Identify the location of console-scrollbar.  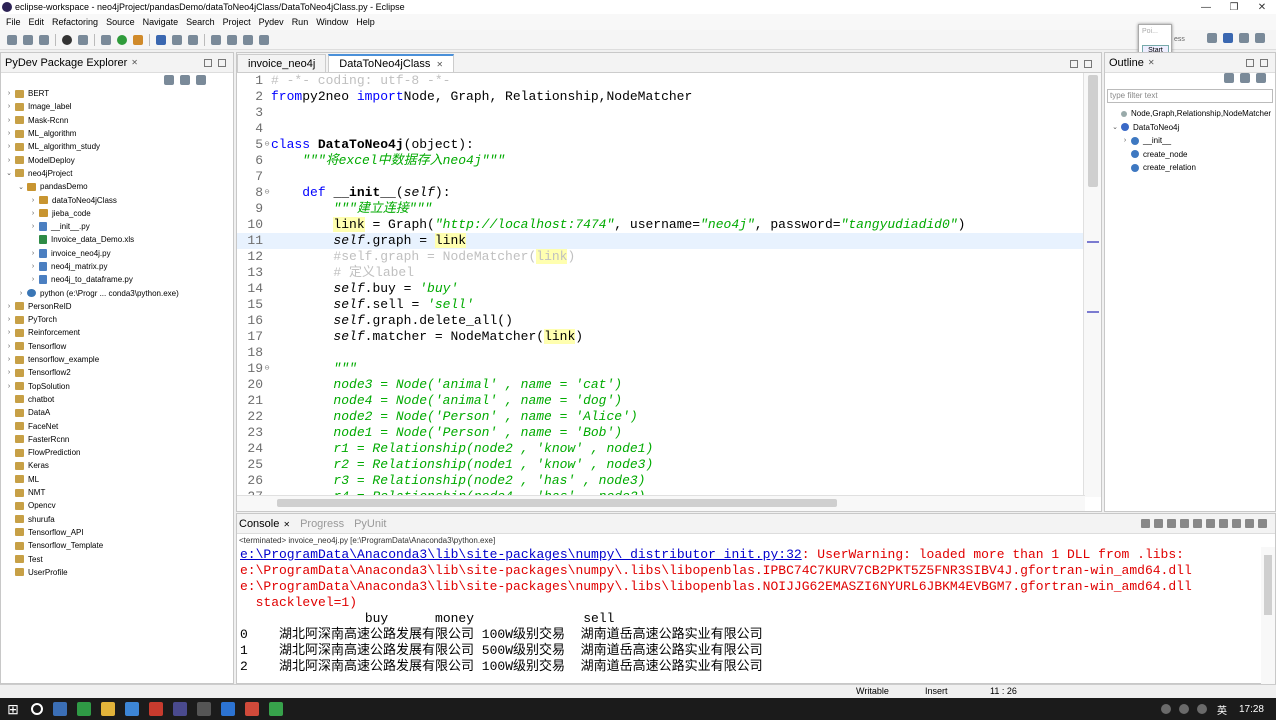
(1268, 616).